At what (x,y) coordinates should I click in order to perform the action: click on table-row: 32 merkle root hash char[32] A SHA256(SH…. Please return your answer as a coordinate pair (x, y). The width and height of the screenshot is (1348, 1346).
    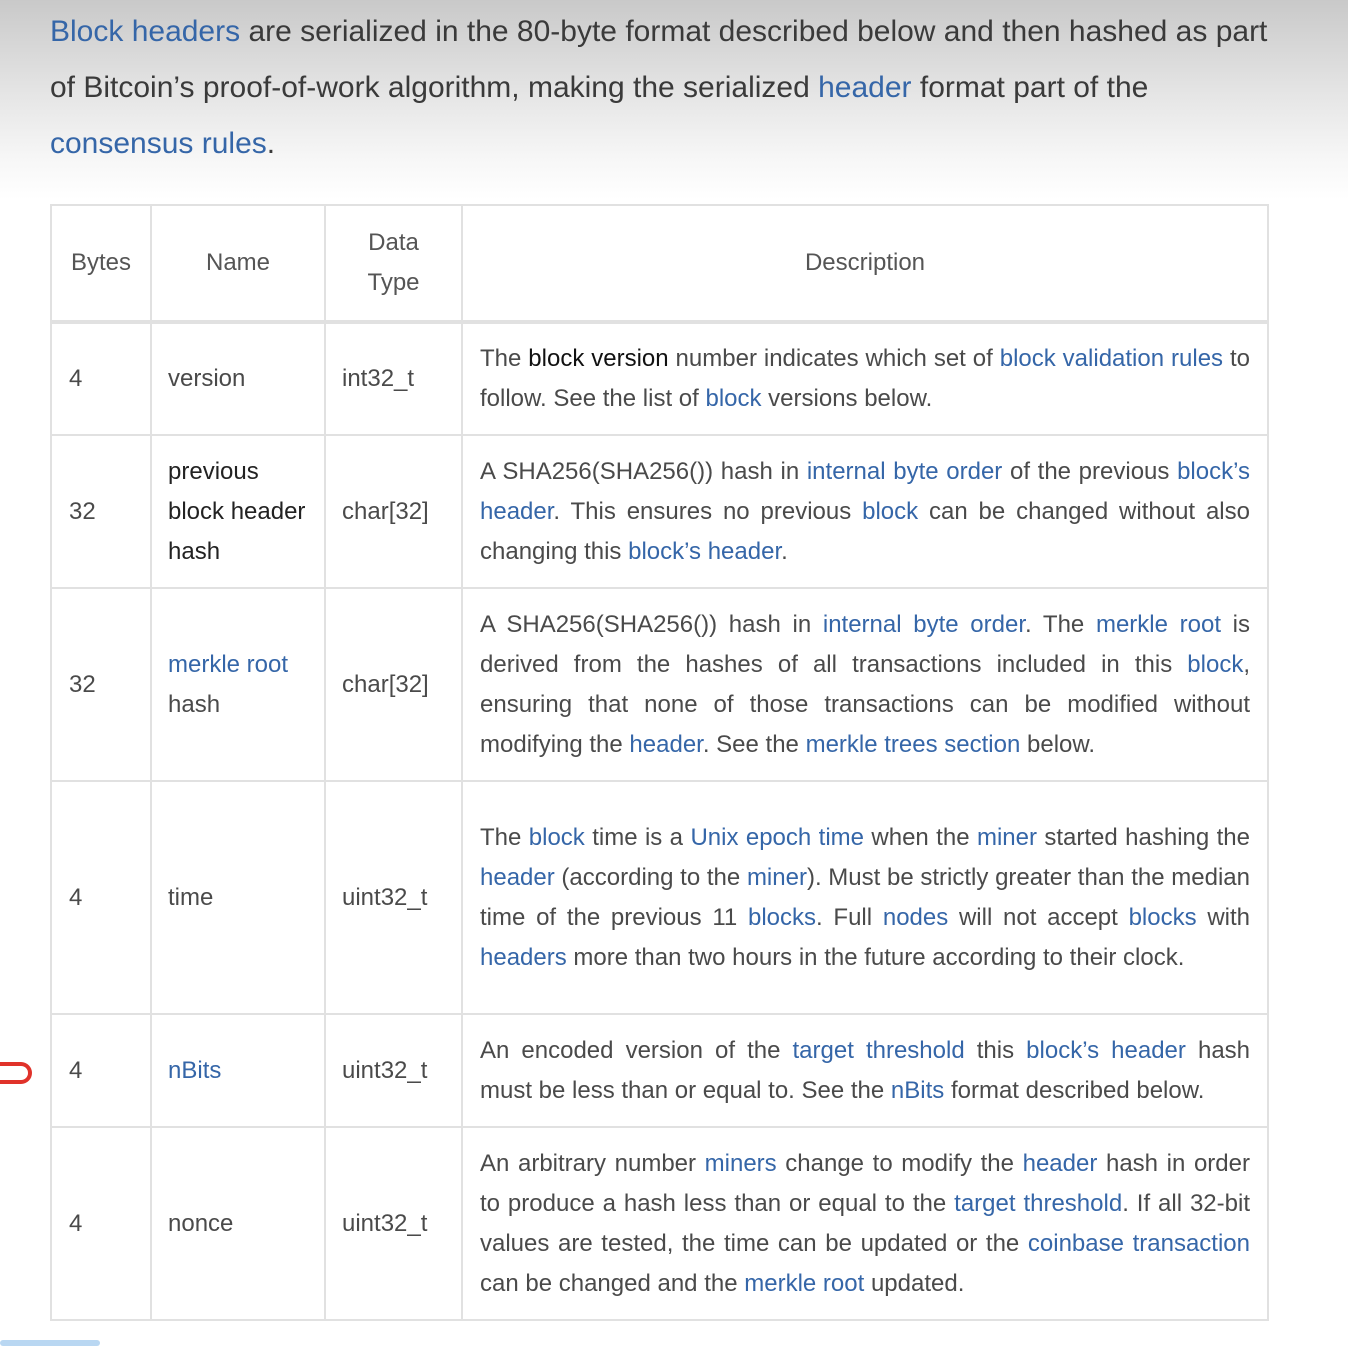
    Looking at the image, I should click on (659, 684).